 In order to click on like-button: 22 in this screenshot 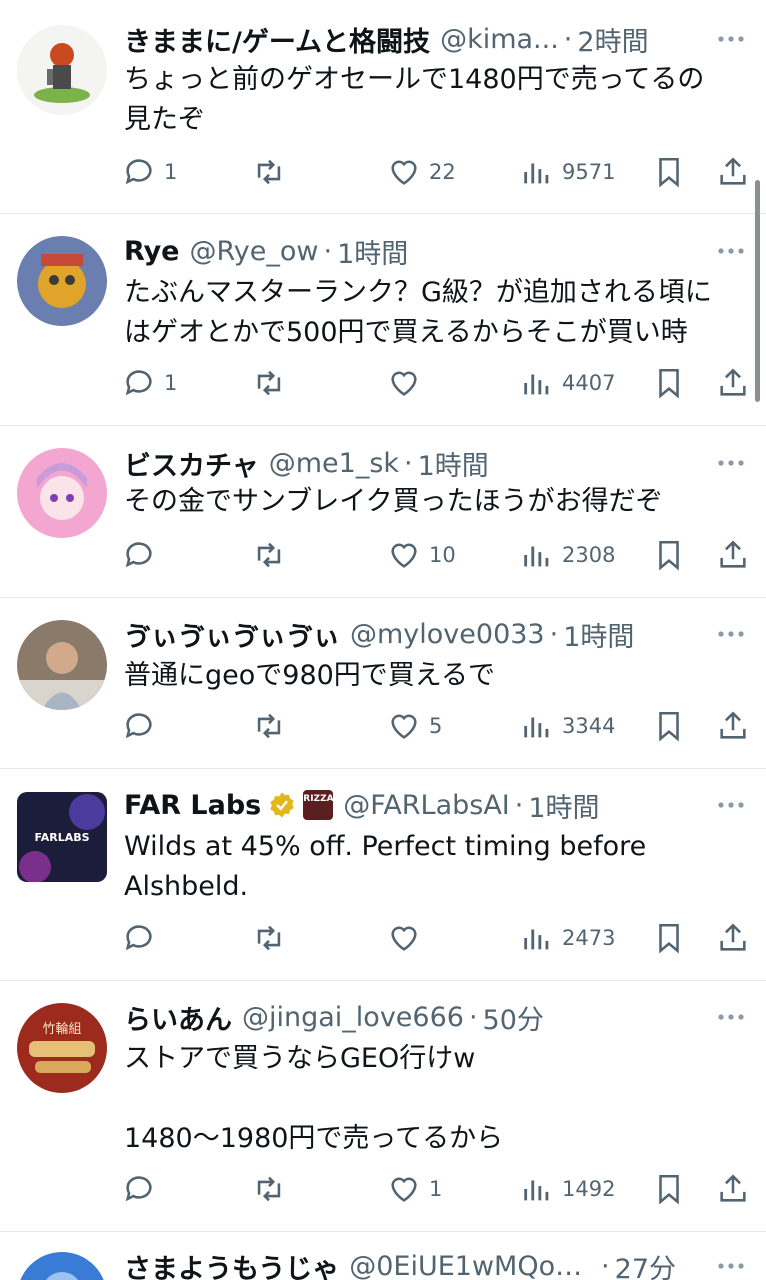, I will do `click(421, 172)`.